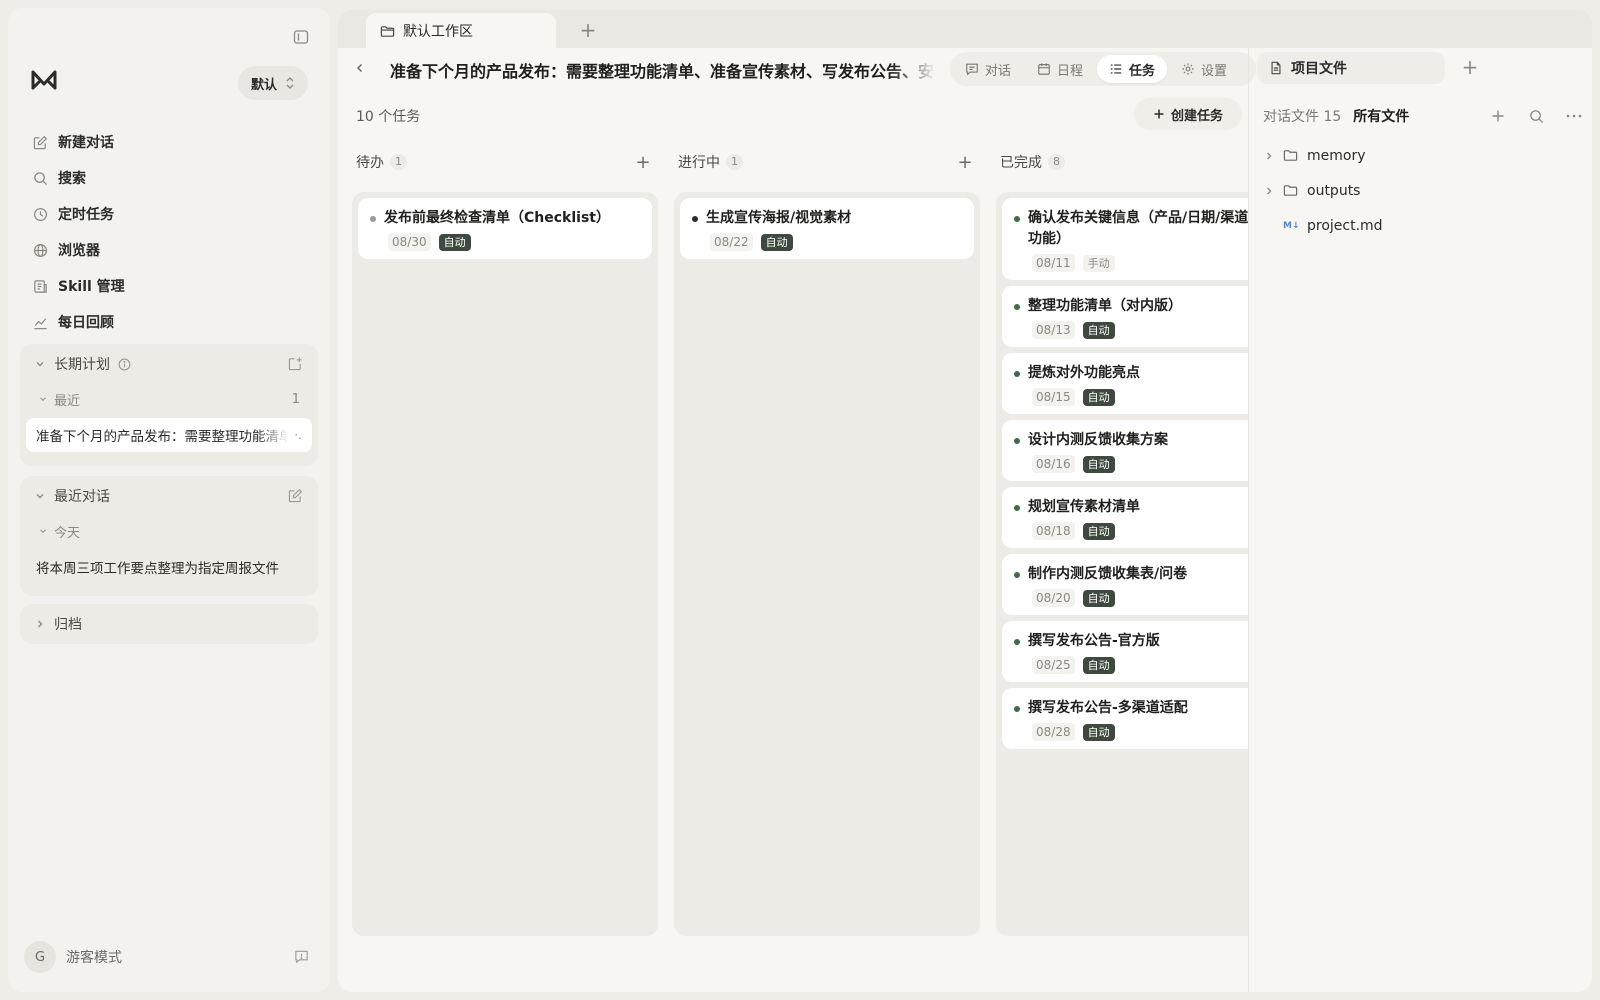  Describe the element at coordinates (1125, 718) in the screenshot. I see `task-card: 撰写发布公告-多渠道适配 08/28 自动` at that location.